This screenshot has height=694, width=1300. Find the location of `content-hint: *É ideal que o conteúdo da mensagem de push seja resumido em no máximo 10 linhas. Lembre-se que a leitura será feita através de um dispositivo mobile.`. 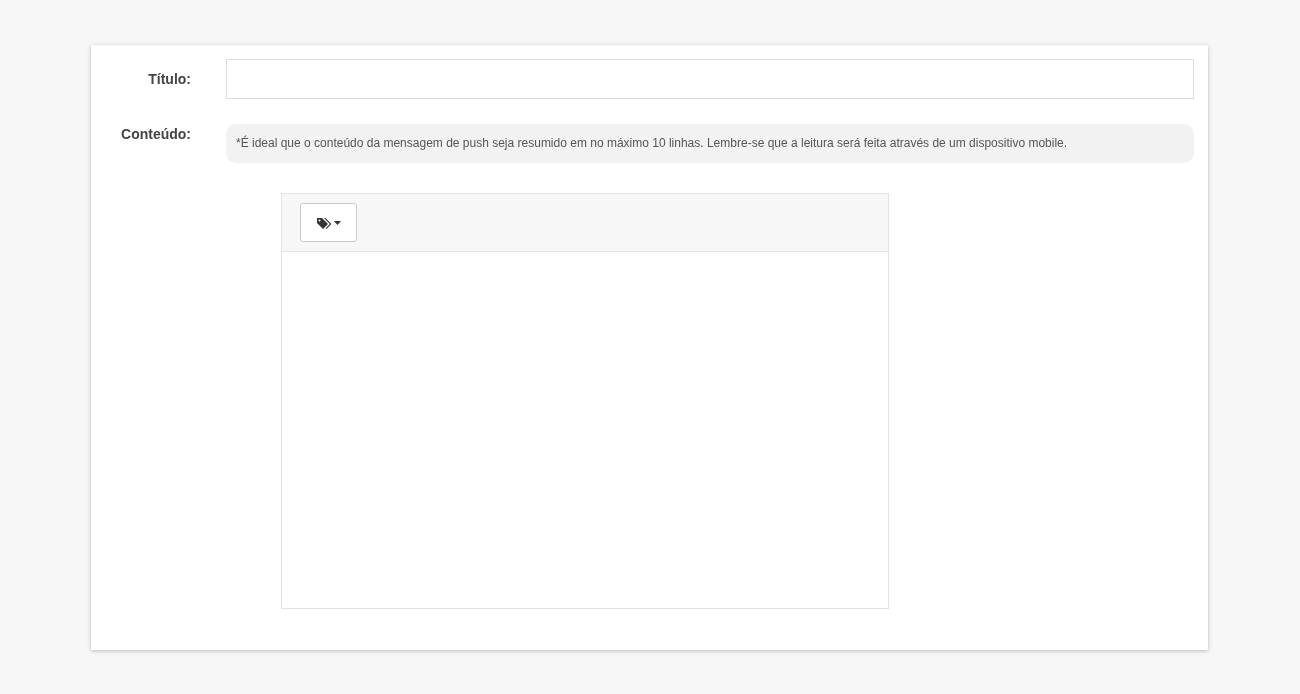

content-hint: *É ideal que o conteúdo da mensagem de push seja resumido em no máximo 10 linhas. Lembre-se que a leitura será feita através de um dispositivo mobile. is located at coordinates (710, 143).